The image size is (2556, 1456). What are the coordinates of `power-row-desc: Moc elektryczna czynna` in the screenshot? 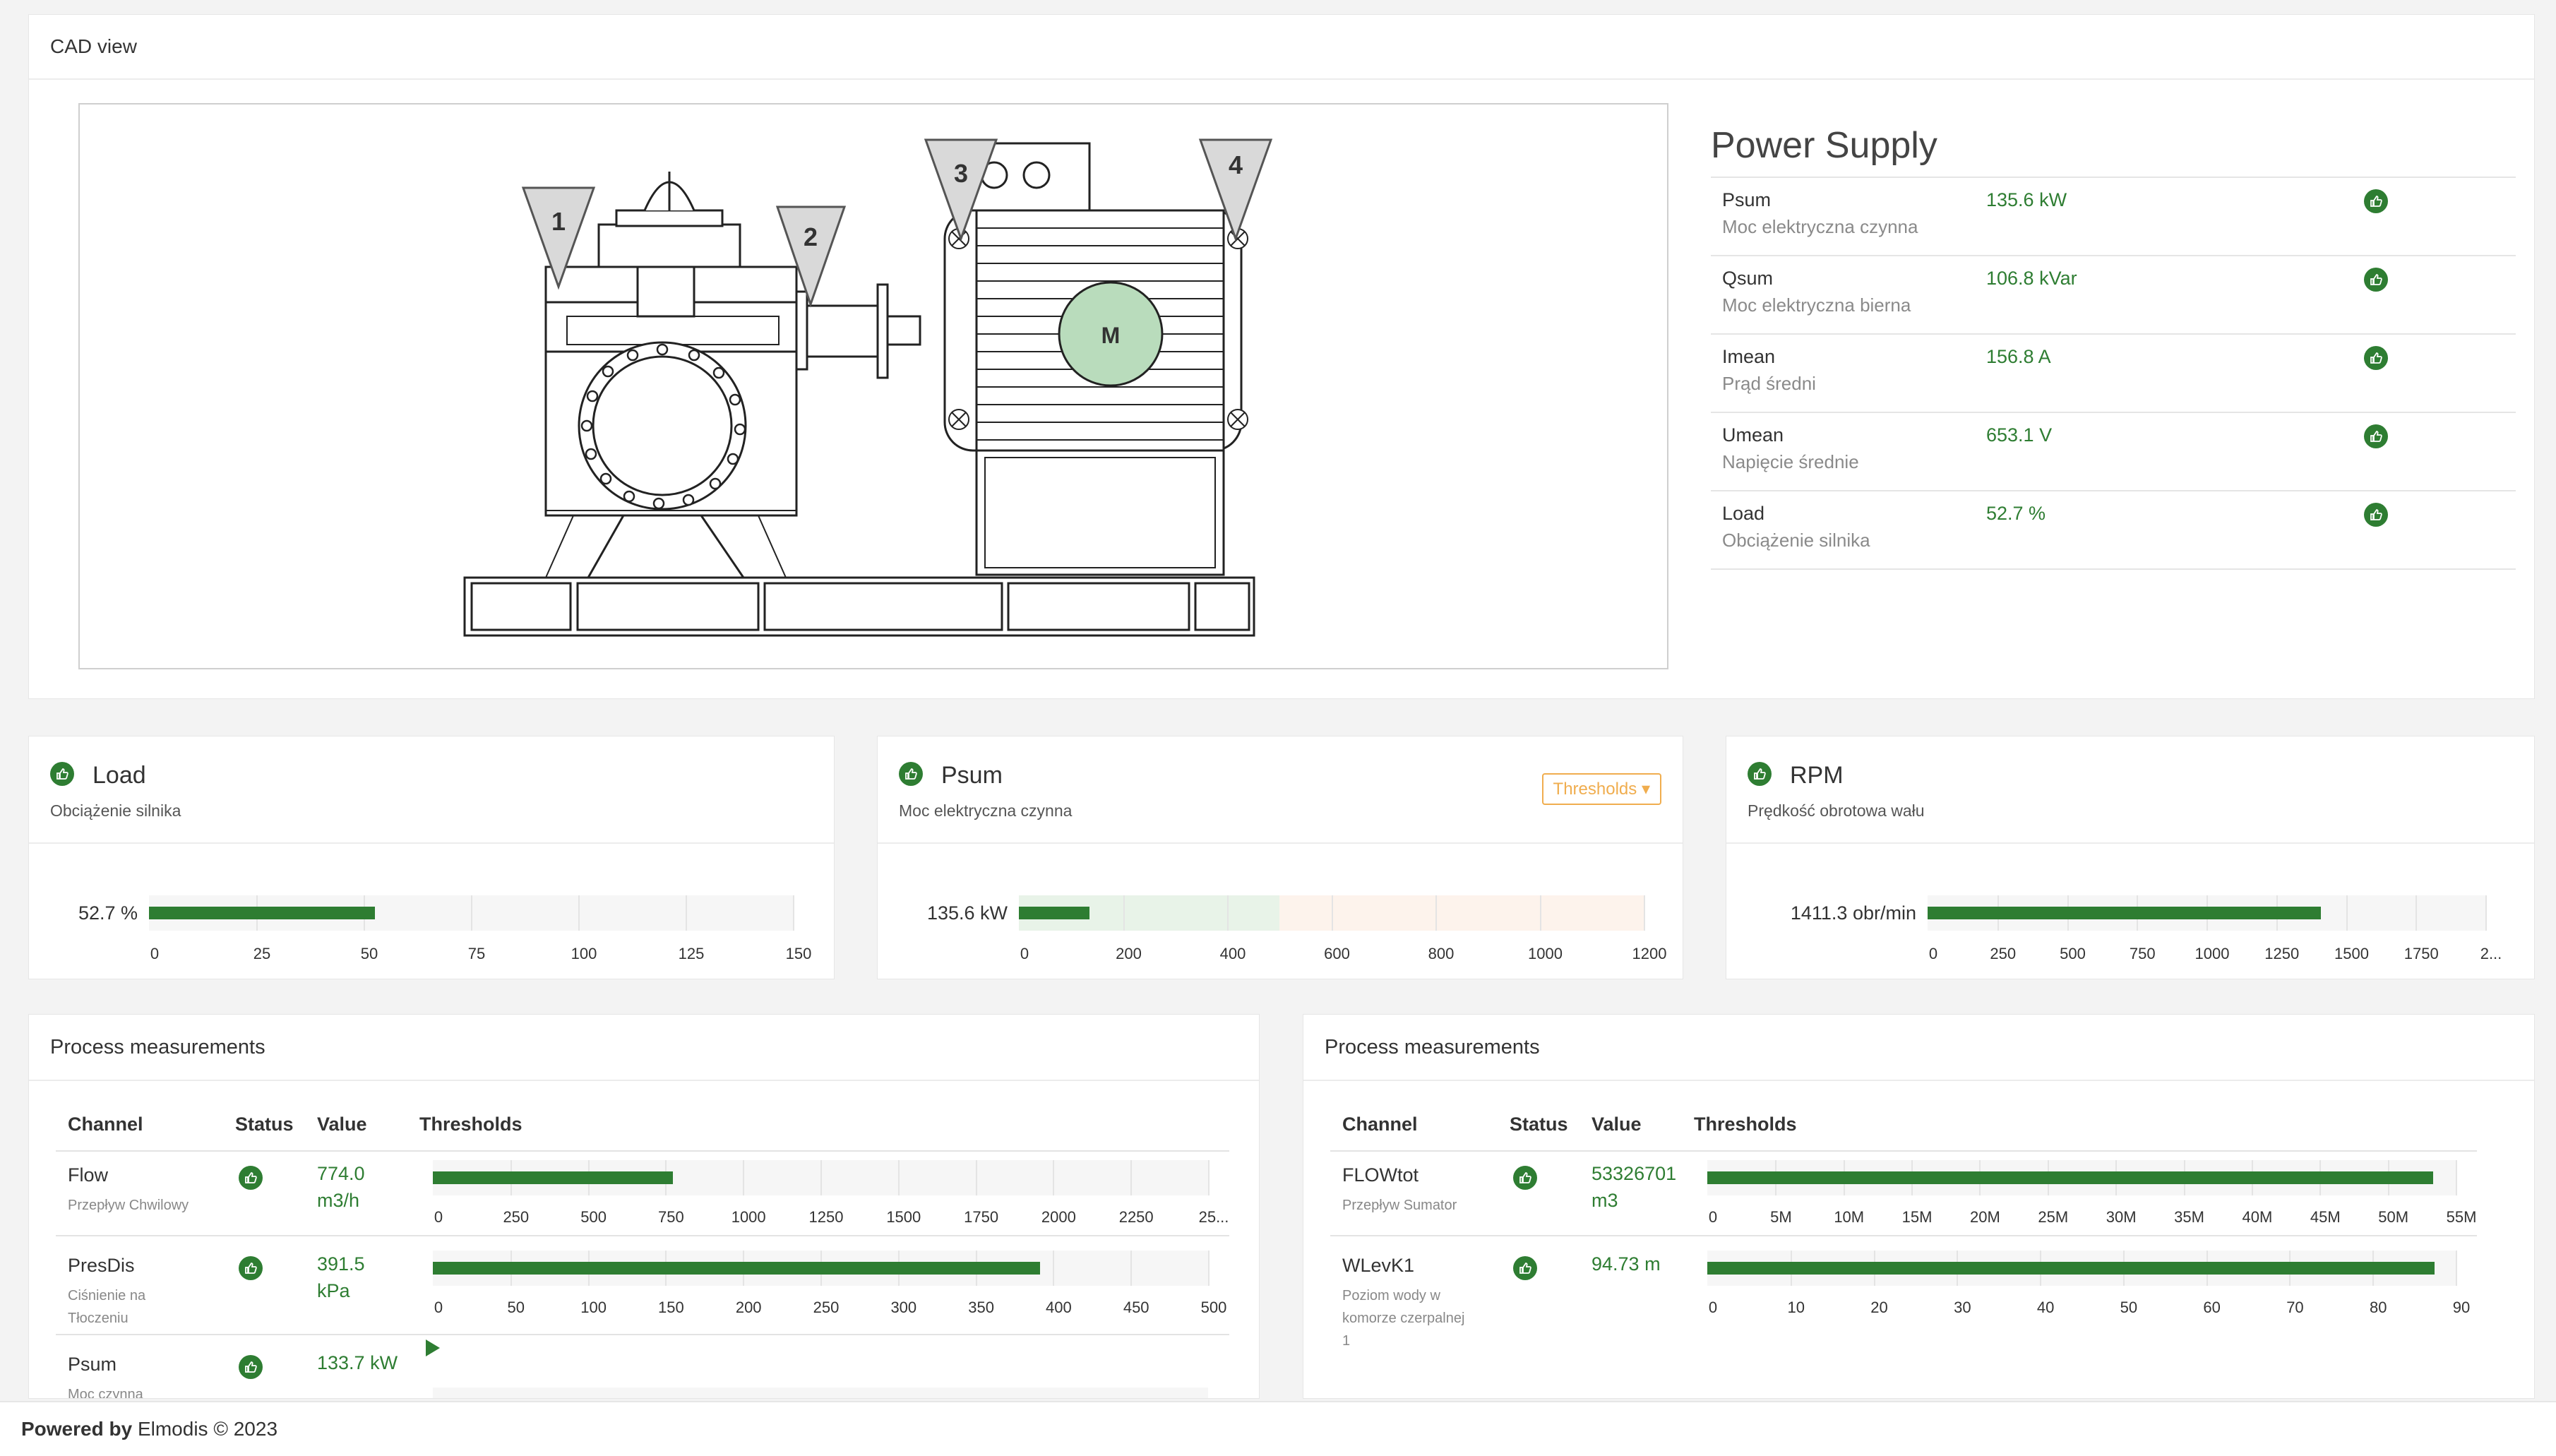 It's located at (1820, 227).